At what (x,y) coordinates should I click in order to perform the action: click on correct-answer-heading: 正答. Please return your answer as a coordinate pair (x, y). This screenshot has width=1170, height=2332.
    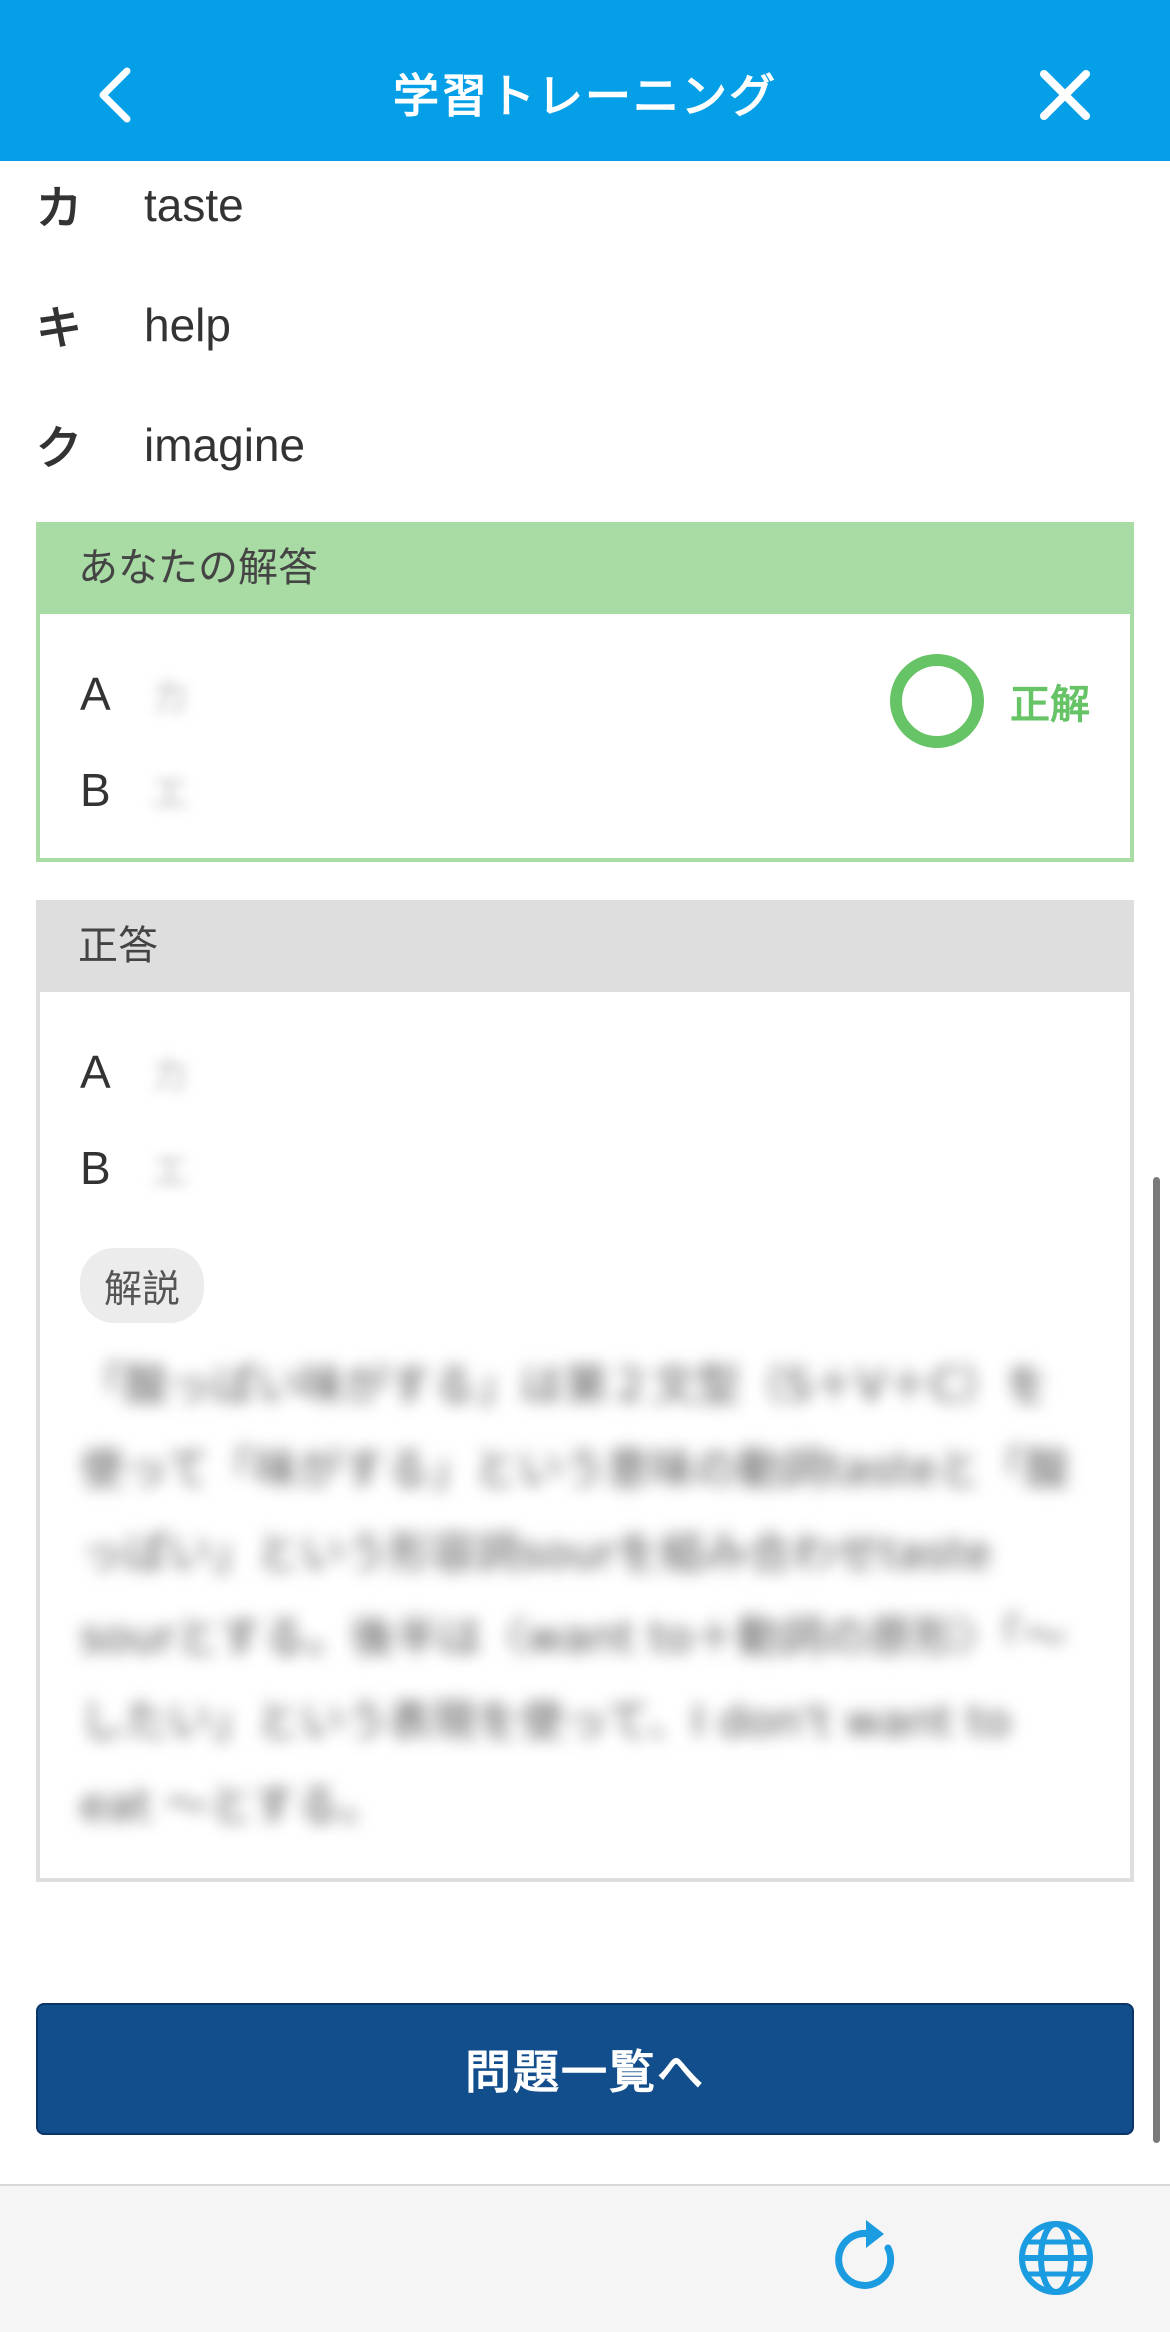
    Looking at the image, I should click on (585, 946).